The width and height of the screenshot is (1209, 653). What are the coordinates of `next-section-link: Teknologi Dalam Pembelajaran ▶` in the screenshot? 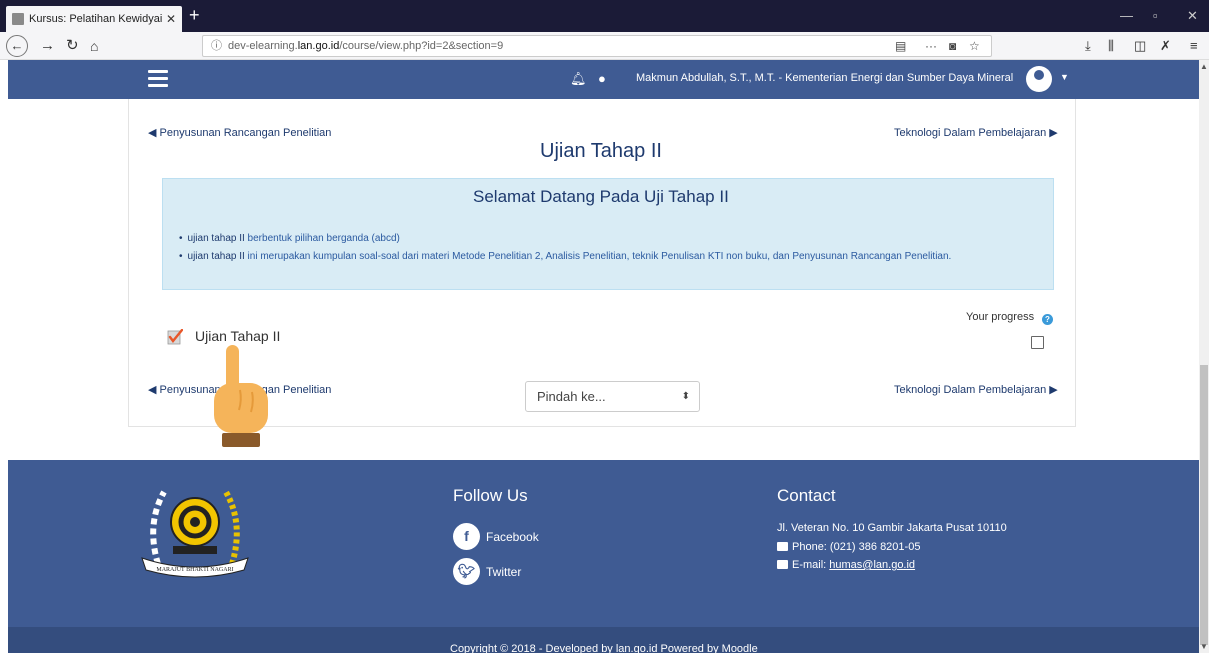 It's located at (976, 132).